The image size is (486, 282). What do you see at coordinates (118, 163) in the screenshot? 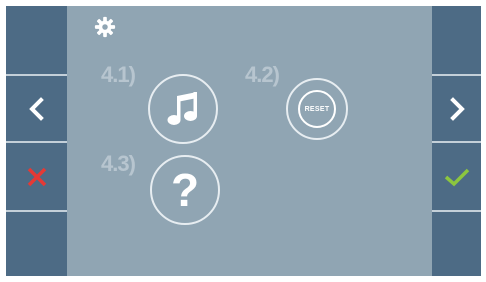
I see `option-number-4-3: 4.3)` at bounding box center [118, 163].